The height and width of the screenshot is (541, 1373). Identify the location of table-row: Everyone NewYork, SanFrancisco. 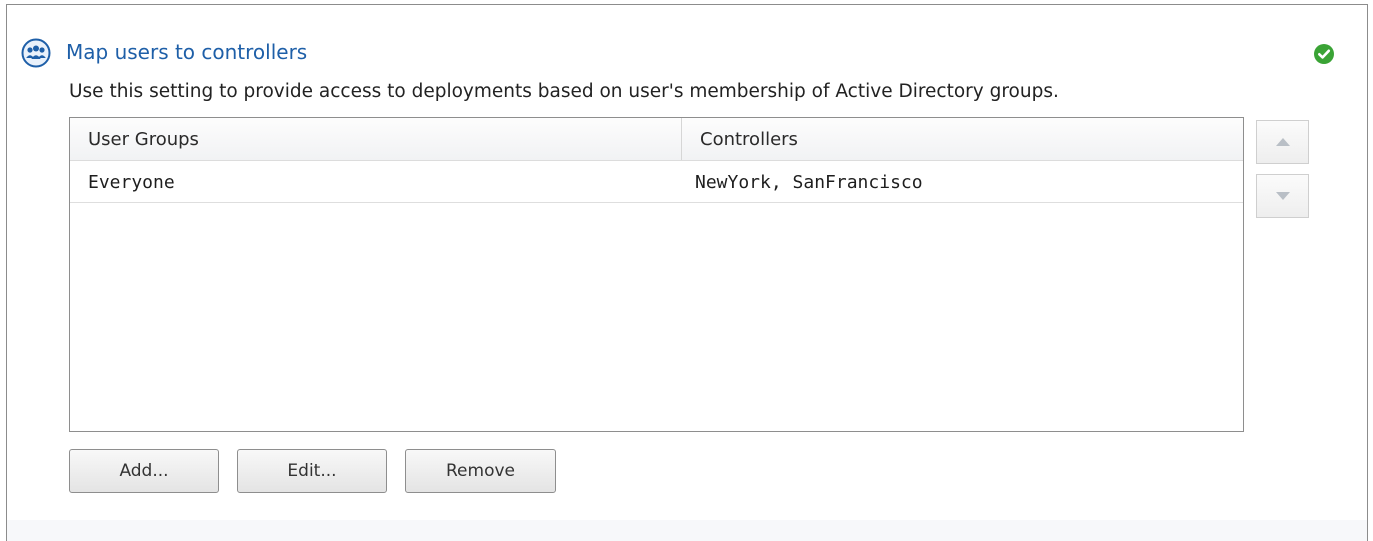
(656, 182).